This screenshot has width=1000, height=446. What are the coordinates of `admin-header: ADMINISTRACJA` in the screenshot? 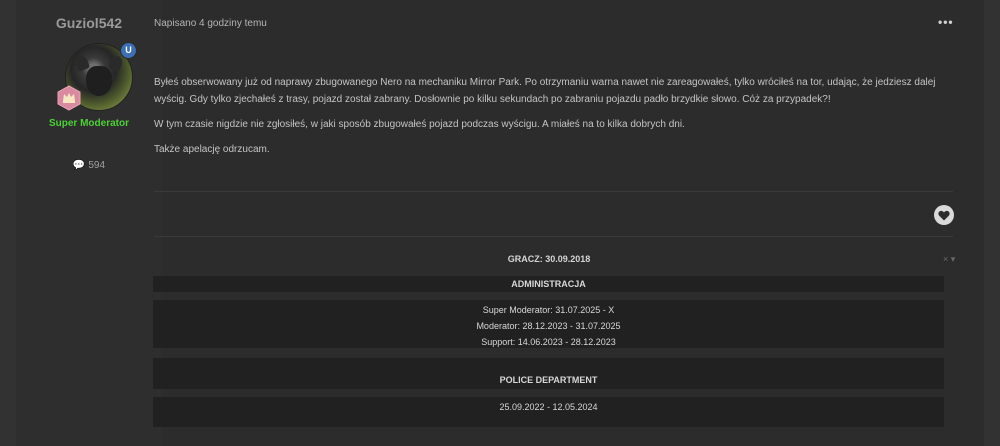 It's located at (548, 284).